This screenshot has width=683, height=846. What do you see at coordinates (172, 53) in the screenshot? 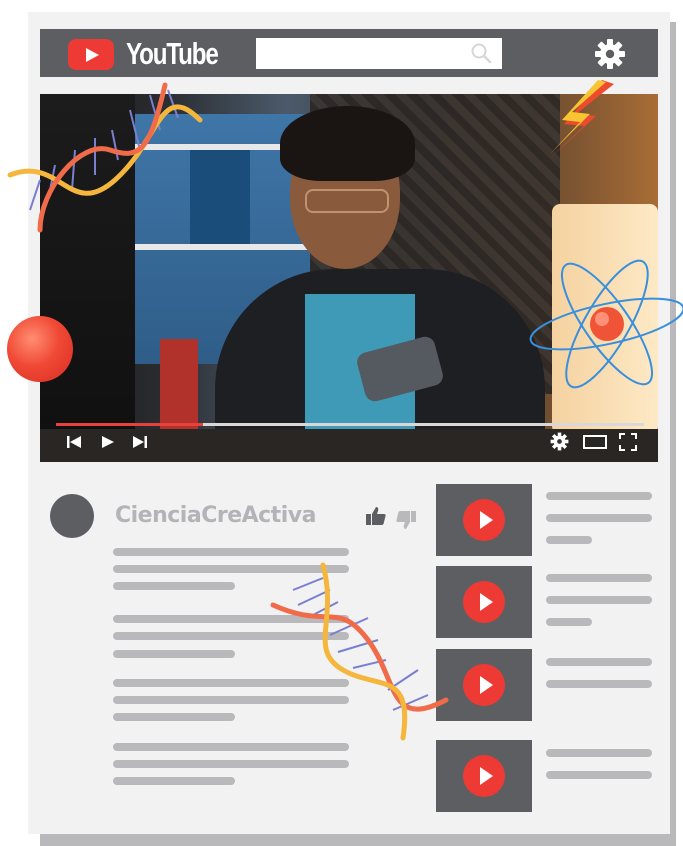
I see `logo-text: YouTube` at bounding box center [172, 53].